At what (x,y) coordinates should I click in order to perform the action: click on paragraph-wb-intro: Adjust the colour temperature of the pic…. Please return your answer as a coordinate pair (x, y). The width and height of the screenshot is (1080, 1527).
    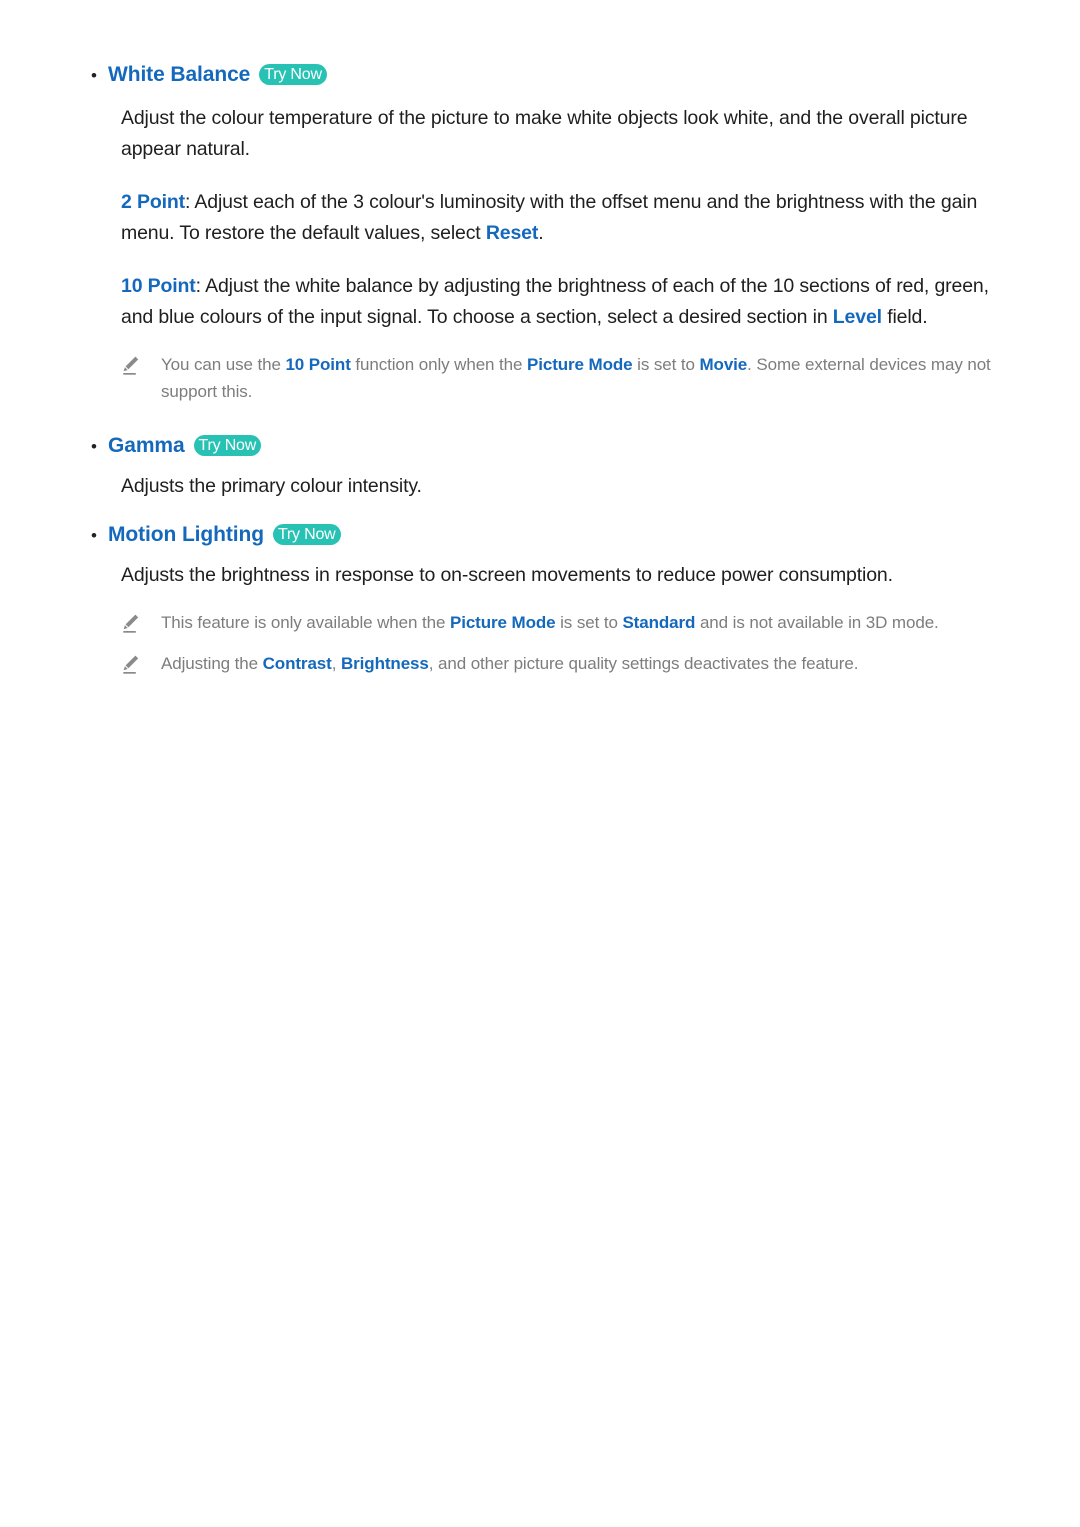
    Looking at the image, I should click on (544, 133).